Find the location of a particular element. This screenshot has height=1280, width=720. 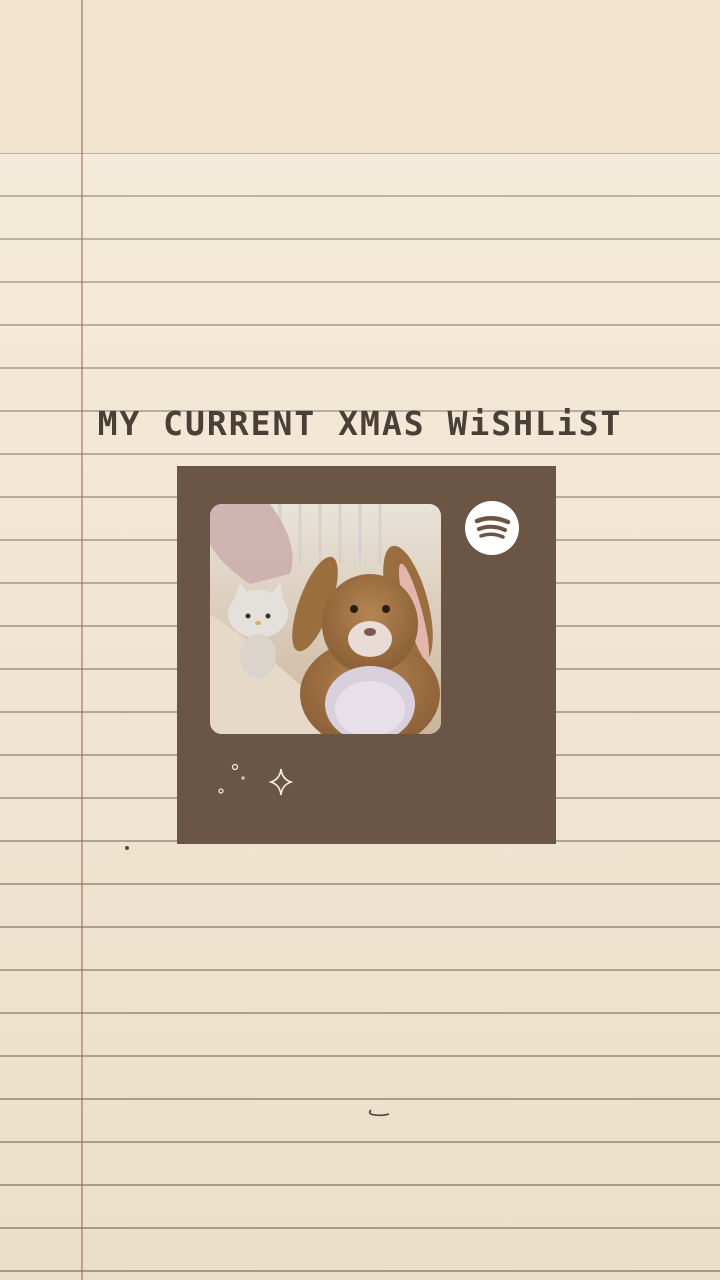

page-title: MY CURRENT XMAS WiSHLiST is located at coordinates (360, 423).